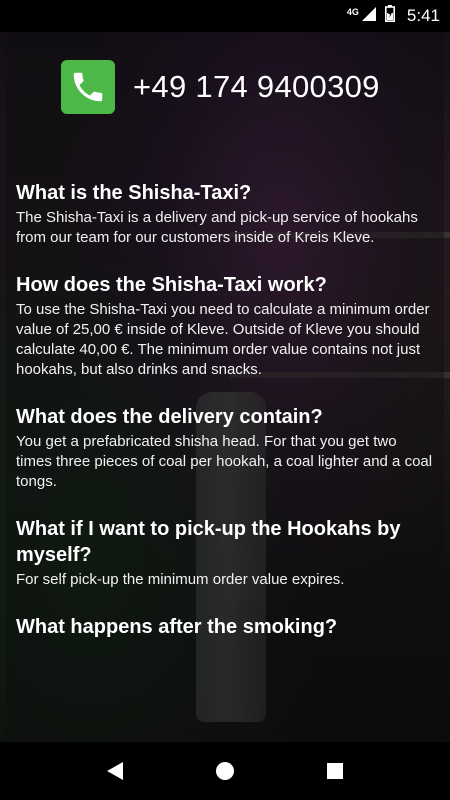 The height and width of the screenshot is (800, 450). I want to click on faq-question: What happens after the smoking?, so click(177, 627).